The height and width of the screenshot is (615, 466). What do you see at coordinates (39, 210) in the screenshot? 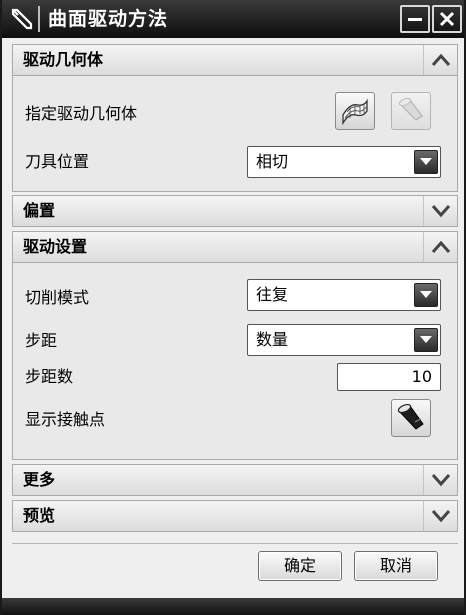
I see `section-title: 偏置` at bounding box center [39, 210].